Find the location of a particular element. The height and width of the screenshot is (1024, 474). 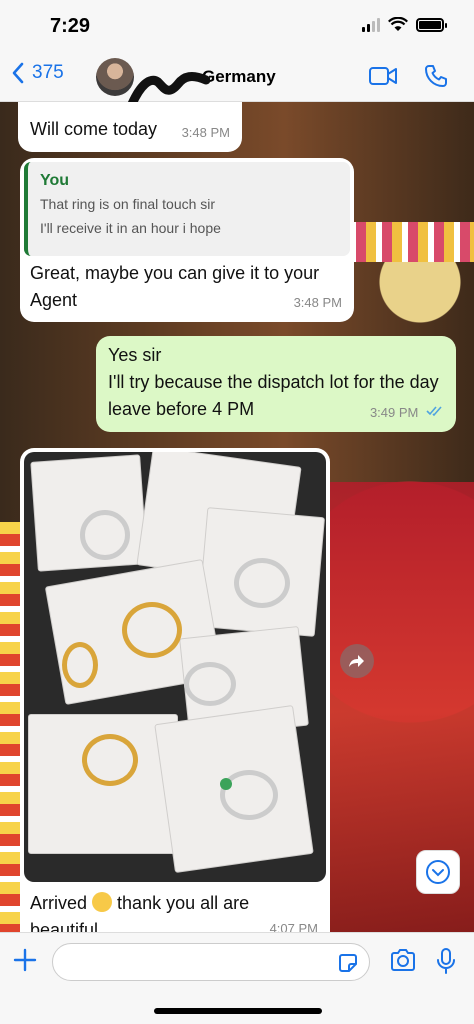

status-bar: 7:29 is located at coordinates (237, 26).